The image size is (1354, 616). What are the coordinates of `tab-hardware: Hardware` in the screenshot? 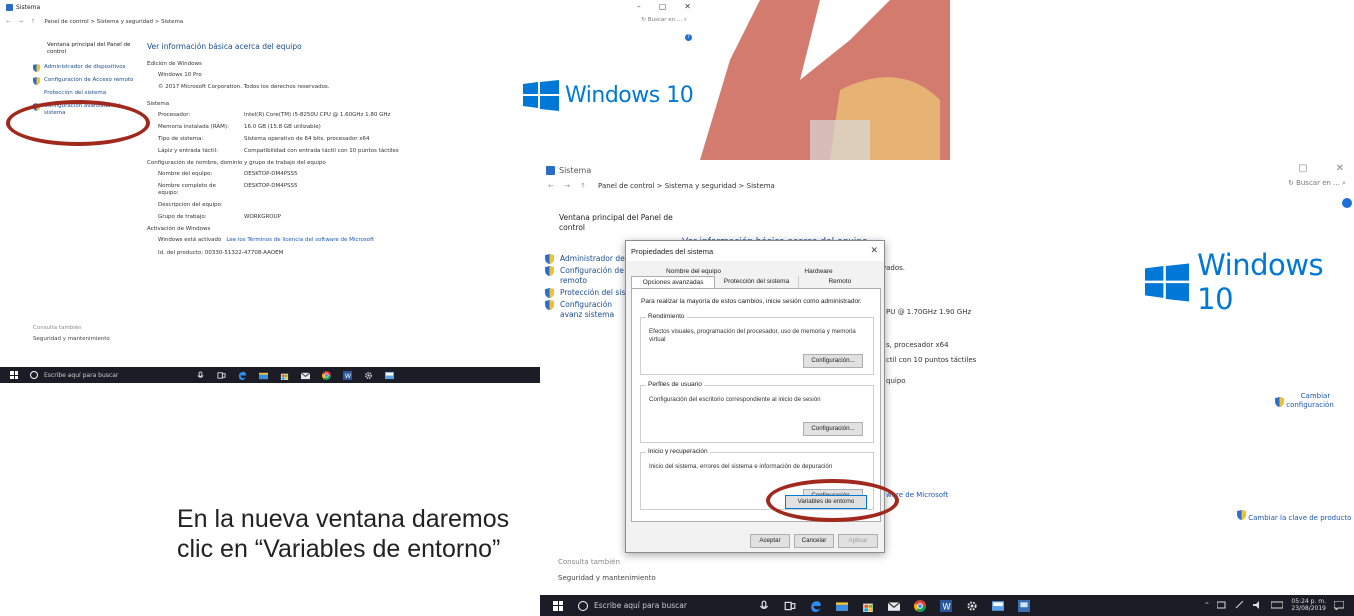 It's located at (818, 271).